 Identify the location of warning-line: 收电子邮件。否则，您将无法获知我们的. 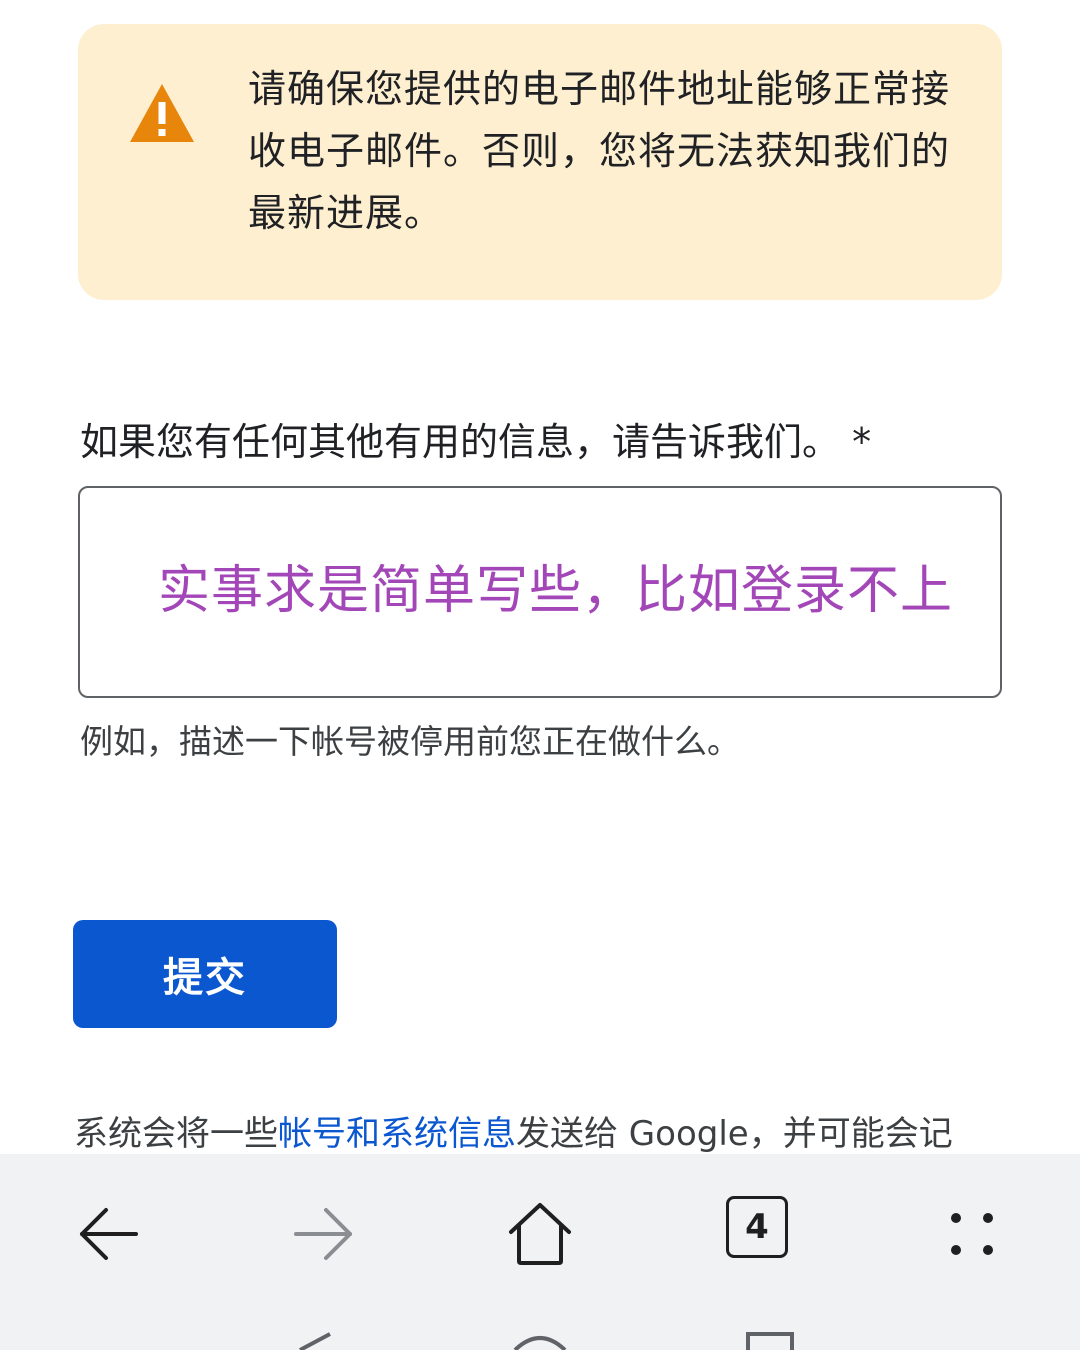
(599, 151).